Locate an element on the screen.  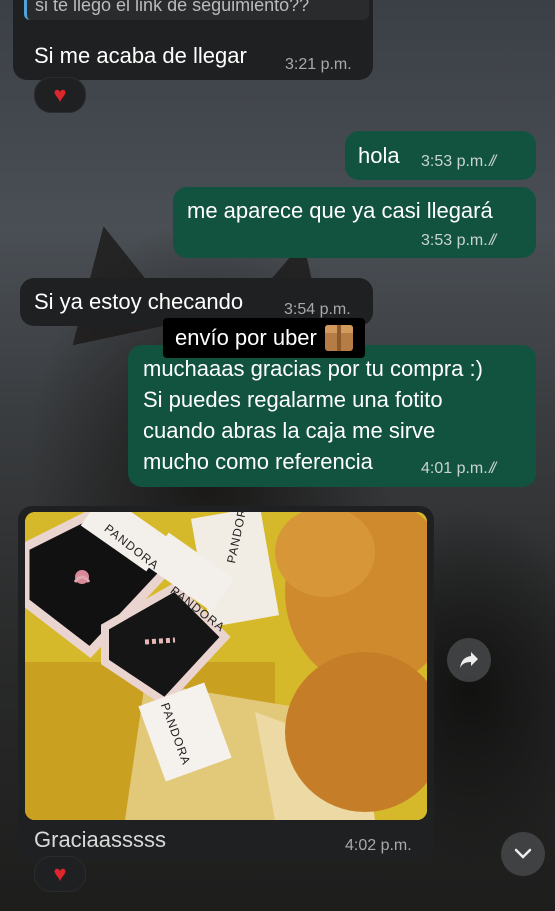
message-time: 3:54 p.m. is located at coordinates (317, 309).